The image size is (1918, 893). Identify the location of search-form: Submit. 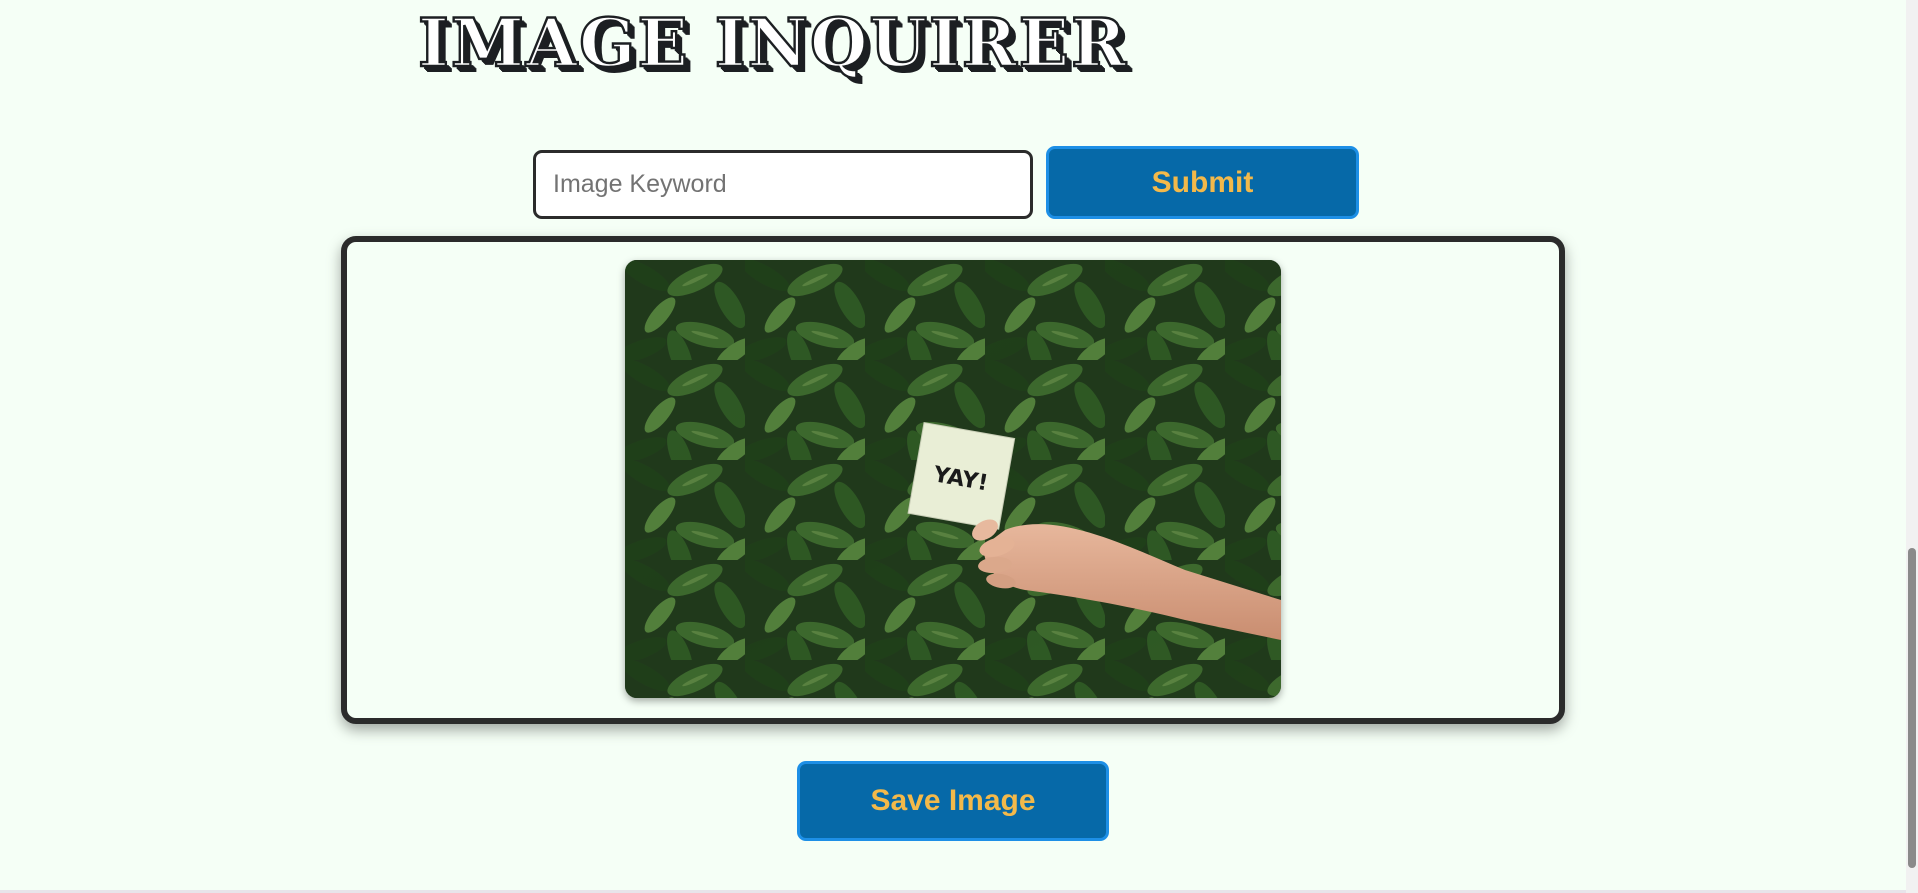
(946, 183).